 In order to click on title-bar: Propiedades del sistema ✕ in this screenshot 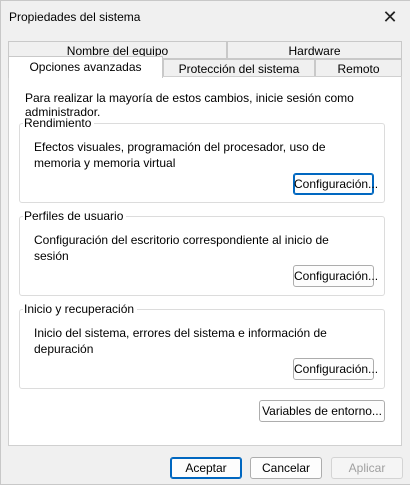, I will do `click(205, 17)`.